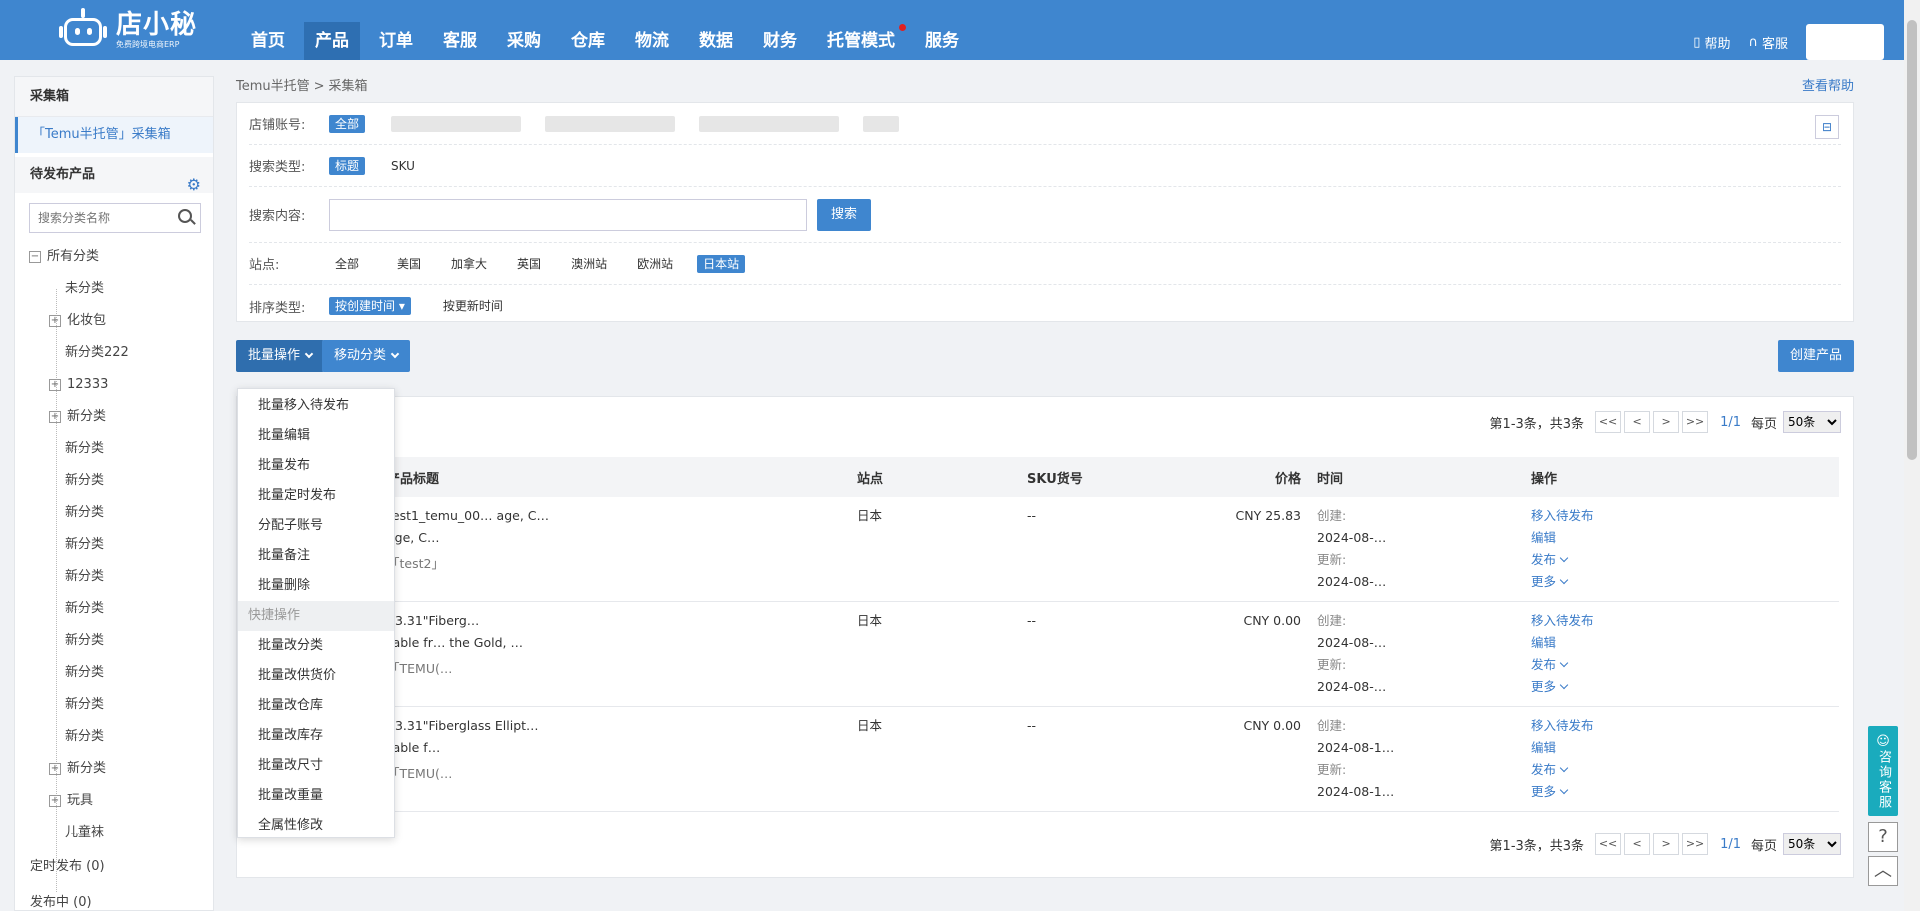 Image resolution: width=1920 pixels, height=911 pixels. What do you see at coordinates (280, 356) in the screenshot?
I see `batch-operation-button: 批量操作` at bounding box center [280, 356].